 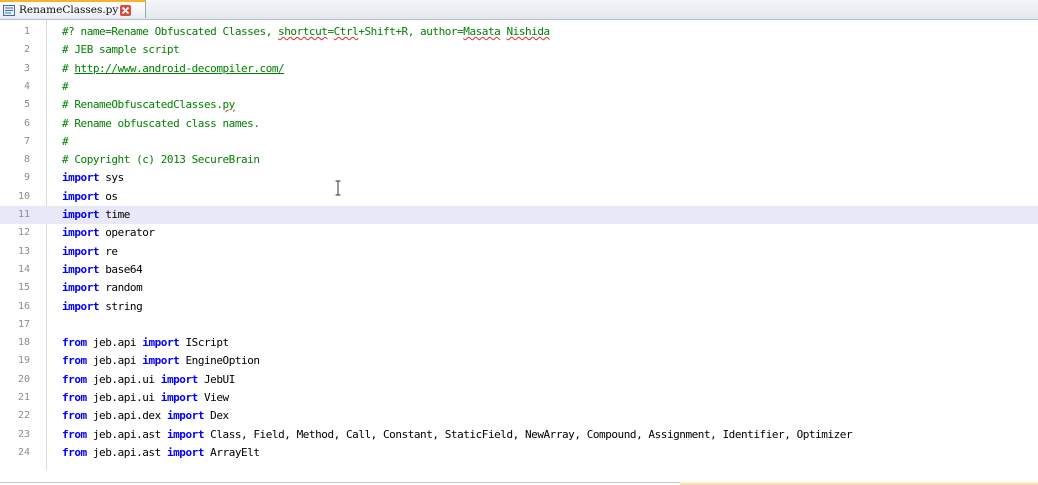 I want to click on line-number: 6, so click(x=26, y=123).